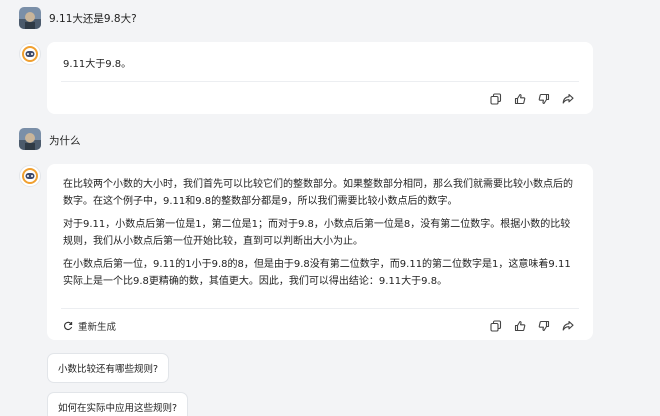  I want to click on assistant-answer-text: 9.11大于9.8。, so click(97, 64).